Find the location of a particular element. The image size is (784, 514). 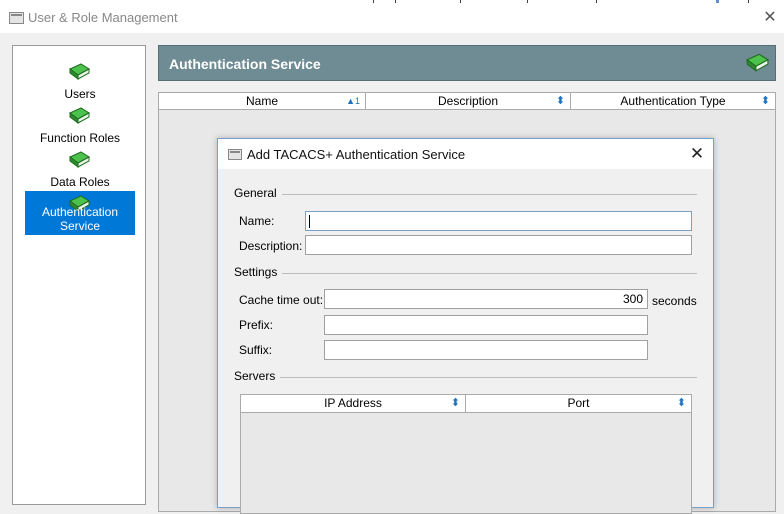

column-header-description: Description ⬍ is located at coordinates (468, 101).